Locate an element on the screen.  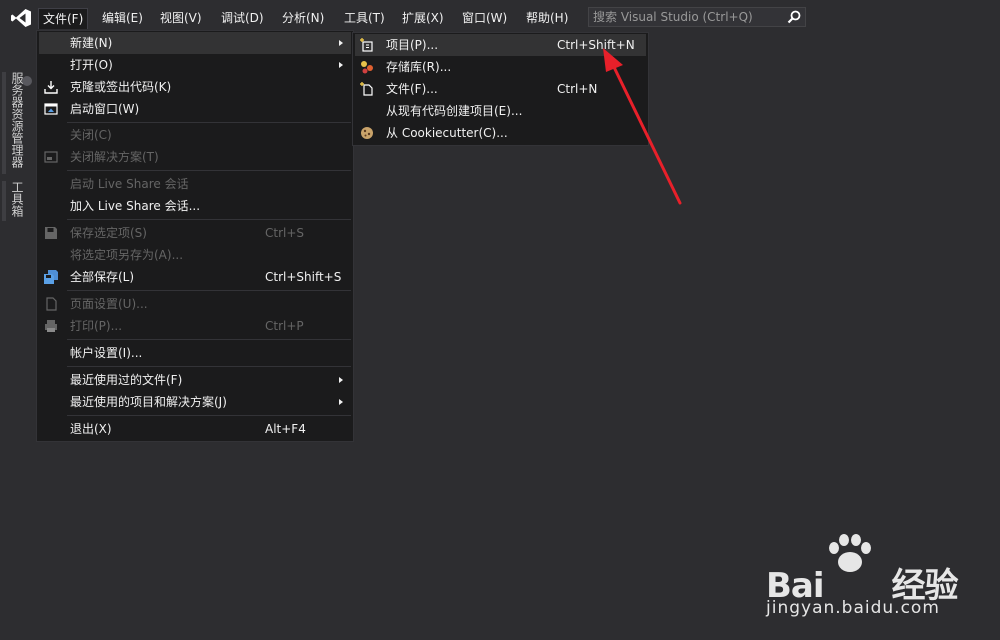
file-menu-recent-projects: 最近使用的项目和解决方案(J) is located at coordinates (195, 402).